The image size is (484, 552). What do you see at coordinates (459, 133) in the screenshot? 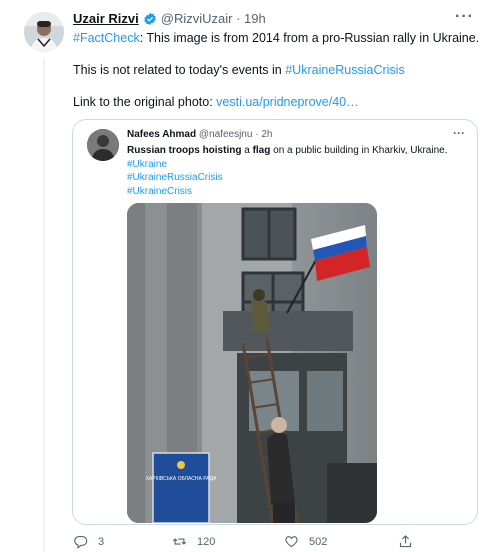
I see `quote-more-icon: ···` at bounding box center [459, 133].